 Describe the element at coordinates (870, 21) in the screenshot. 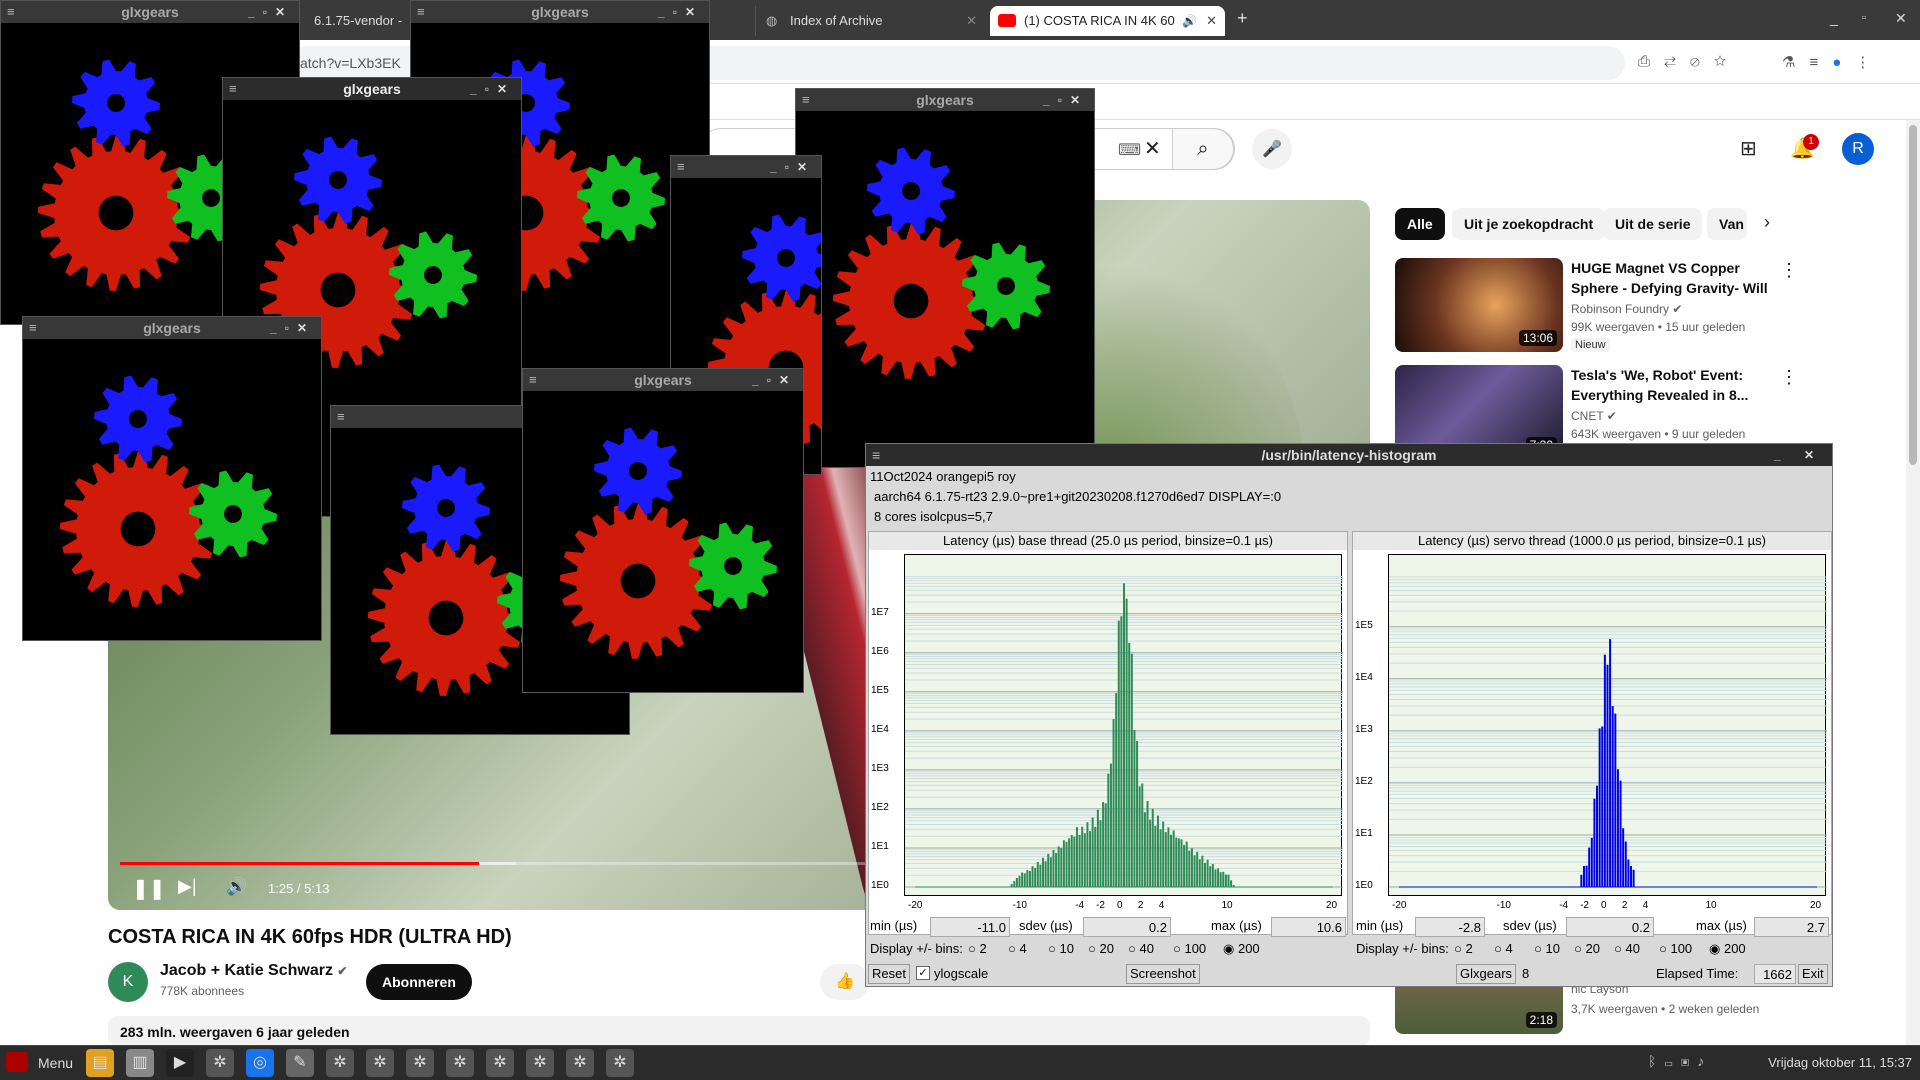

I see `tab-archive: ◍ Index of Archive ✕` at that location.